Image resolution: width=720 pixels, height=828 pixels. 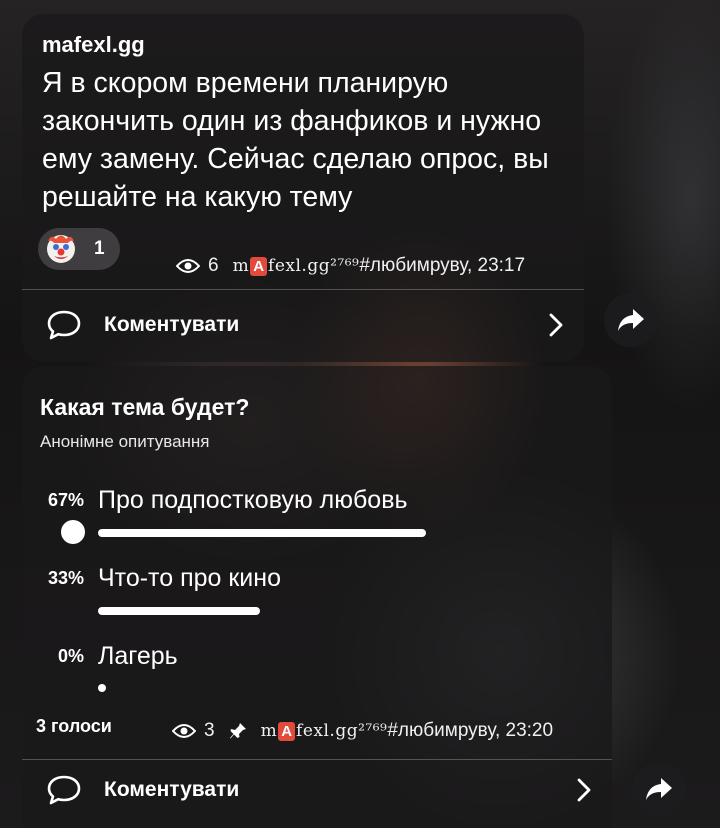 What do you see at coordinates (213, 265) in the screenshot?
I see `view-count: 6` at bounding box center [213, 265].